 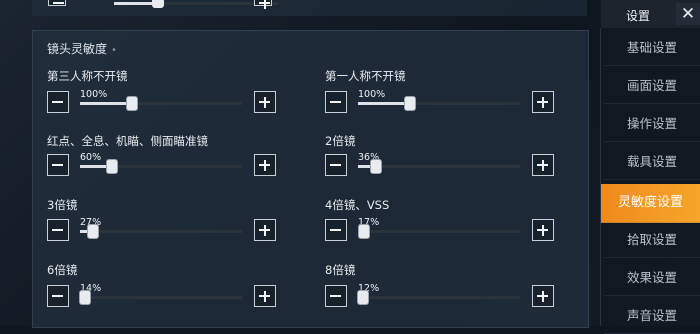 What do you see at coordinates (340, 270) in the screenshot?
I see `setting-label: 8倍镜` at bounding box center [340, 270].